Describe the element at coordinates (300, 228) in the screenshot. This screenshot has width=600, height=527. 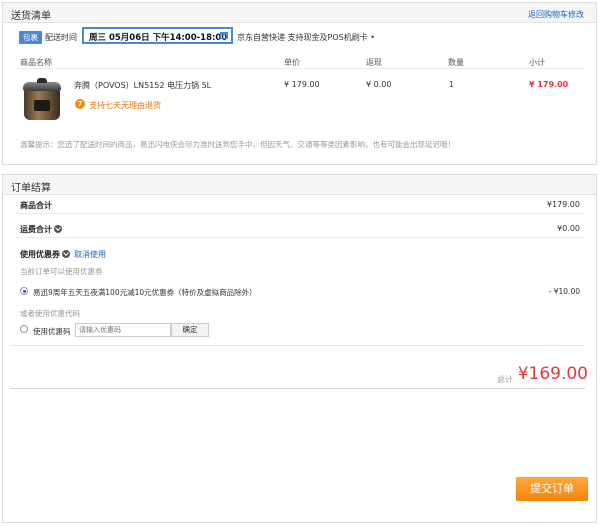
I see `shipping-total-row: 运费合计 ¥0.00` at that location.